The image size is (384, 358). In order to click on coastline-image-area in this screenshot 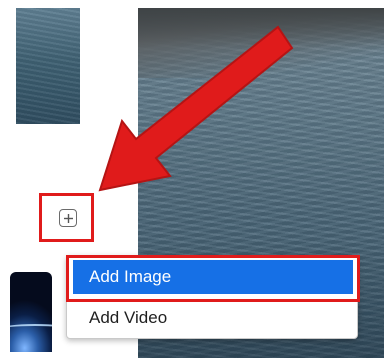, I will do `click(261, 43)`.